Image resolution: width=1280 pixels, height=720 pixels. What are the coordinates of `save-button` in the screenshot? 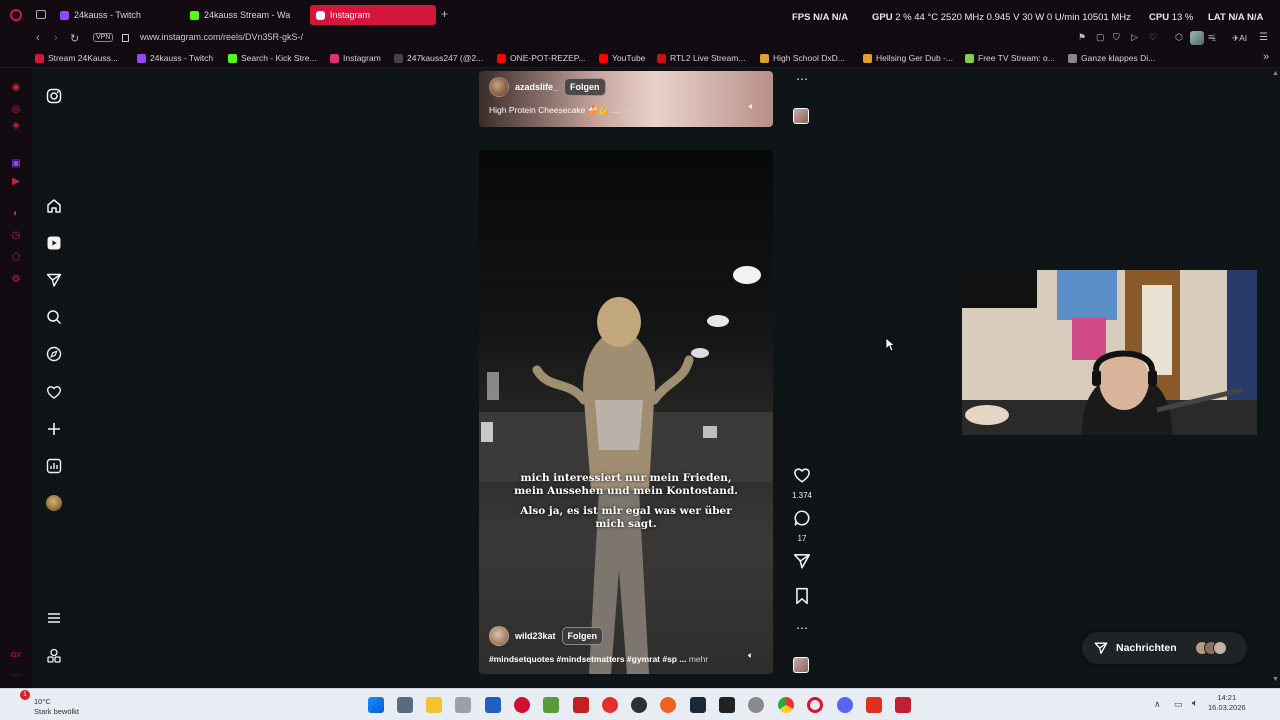 It's located at (802, 598).